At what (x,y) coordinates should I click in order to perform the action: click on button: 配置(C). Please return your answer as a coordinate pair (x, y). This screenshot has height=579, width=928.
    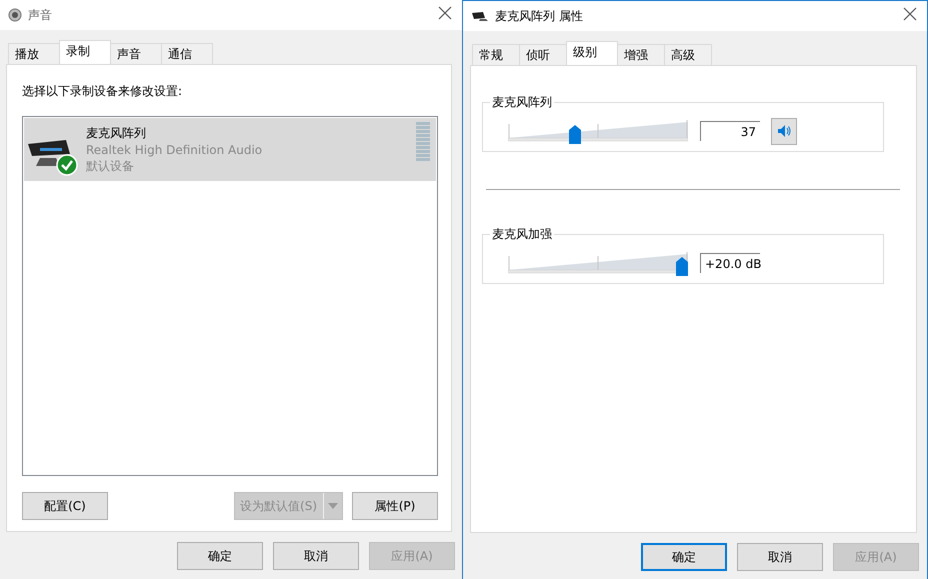
    Looking at the image, I should click on (65, 506).